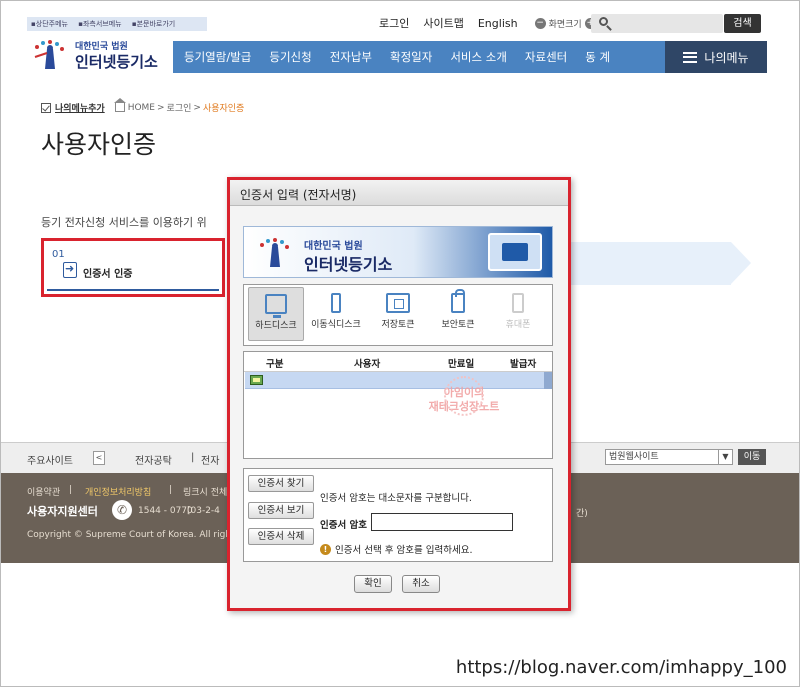  Describe the element at coordinates (458, 325) in the screenshot. I see `media-label: 보안토큰` at that location.